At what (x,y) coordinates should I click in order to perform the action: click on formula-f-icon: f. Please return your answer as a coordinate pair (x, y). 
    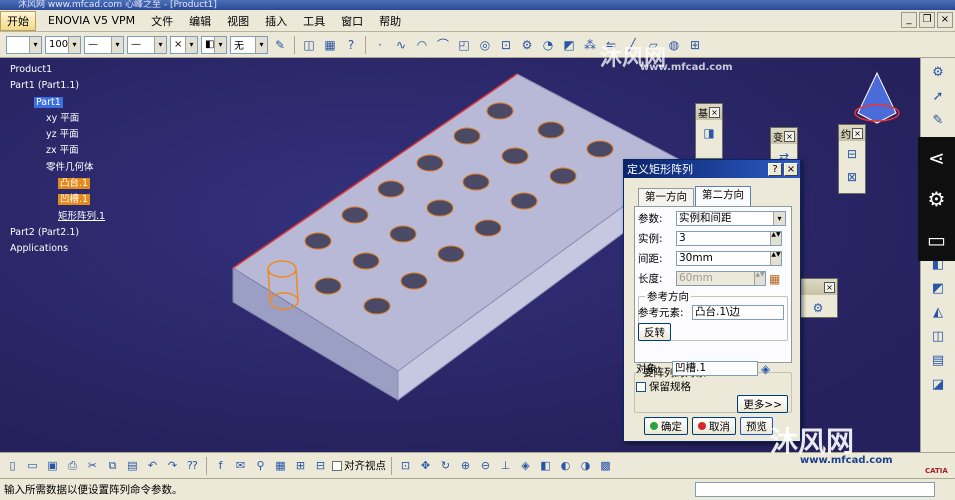
    Looking at the image, I should click on (220, 465).